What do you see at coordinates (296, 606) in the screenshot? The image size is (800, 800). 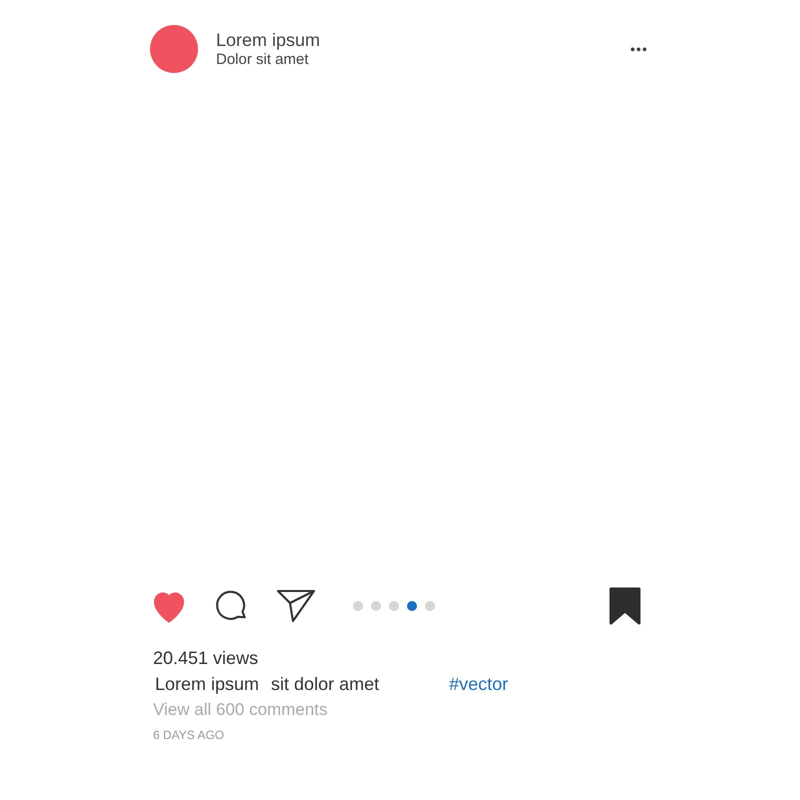 I see `paper-plane-icon` at bounding box center [296, 606].